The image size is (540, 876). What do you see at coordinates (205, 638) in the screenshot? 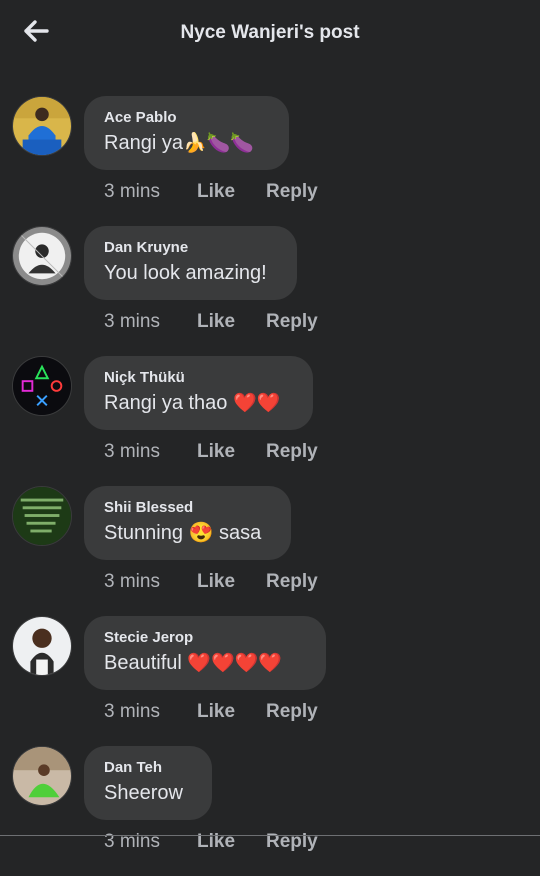
I see `comment-author: Stecie Jerop` at bounding box center [205, 638].